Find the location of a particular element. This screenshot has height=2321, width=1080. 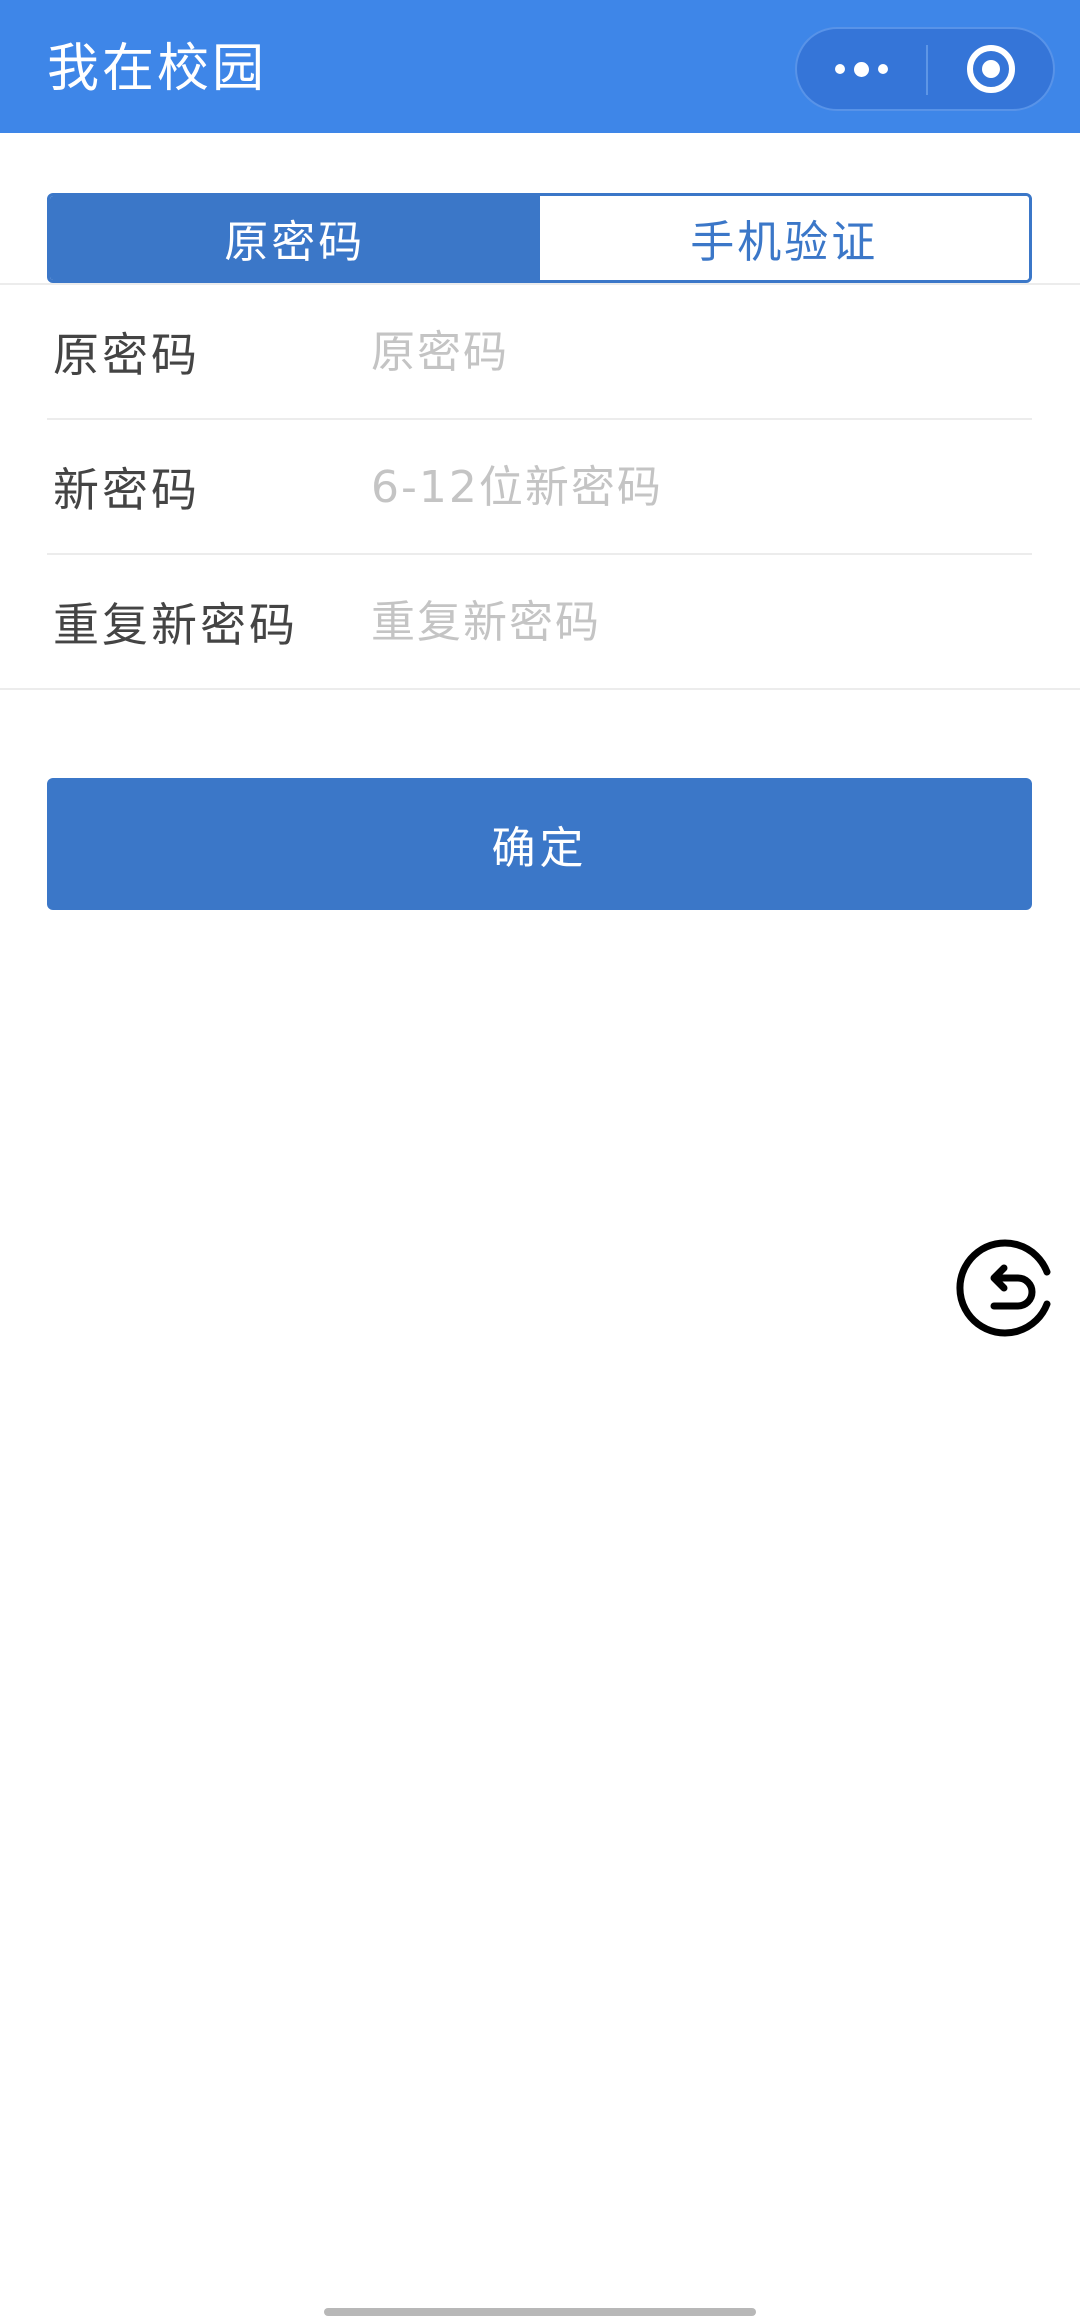

home-indicator is located at coordinates (540, 2312).